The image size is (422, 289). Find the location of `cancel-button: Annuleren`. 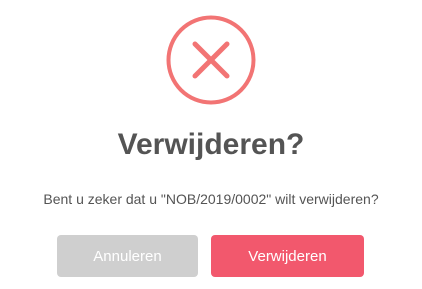

cancel-button: Annuleren is located at coordinates (127, 256).